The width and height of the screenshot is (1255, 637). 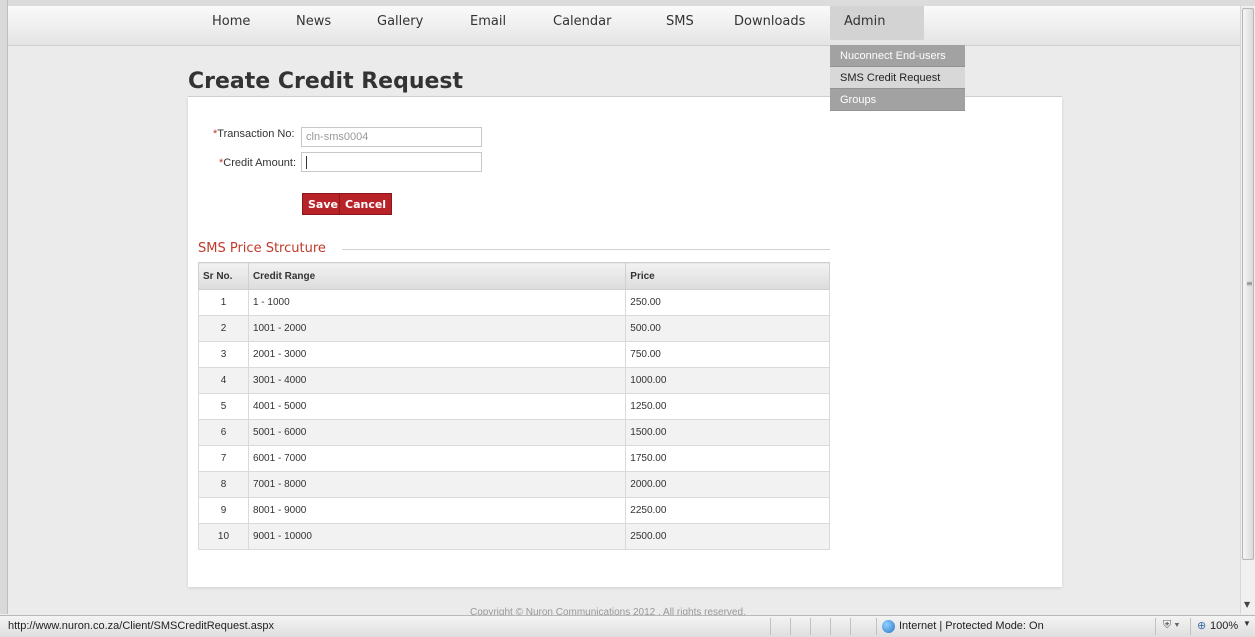 I want to click on price-cell: 250.00, so click(x=727, y=302).